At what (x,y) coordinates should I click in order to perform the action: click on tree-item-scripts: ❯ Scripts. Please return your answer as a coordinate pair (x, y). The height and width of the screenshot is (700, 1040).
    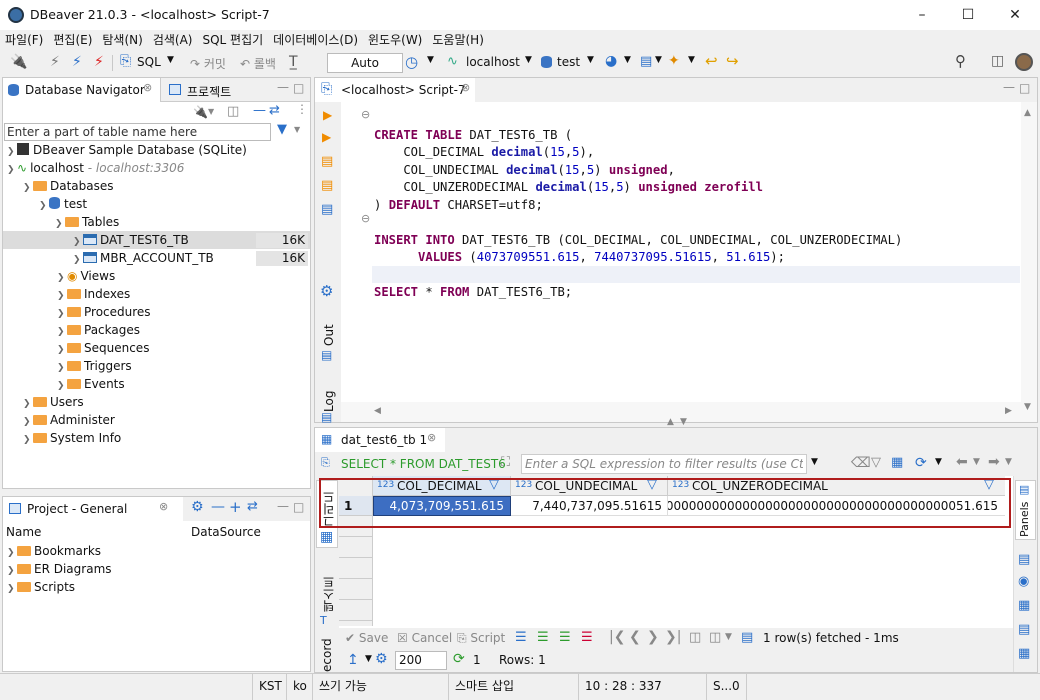
    Looking at the image, I should click on (41, 587).